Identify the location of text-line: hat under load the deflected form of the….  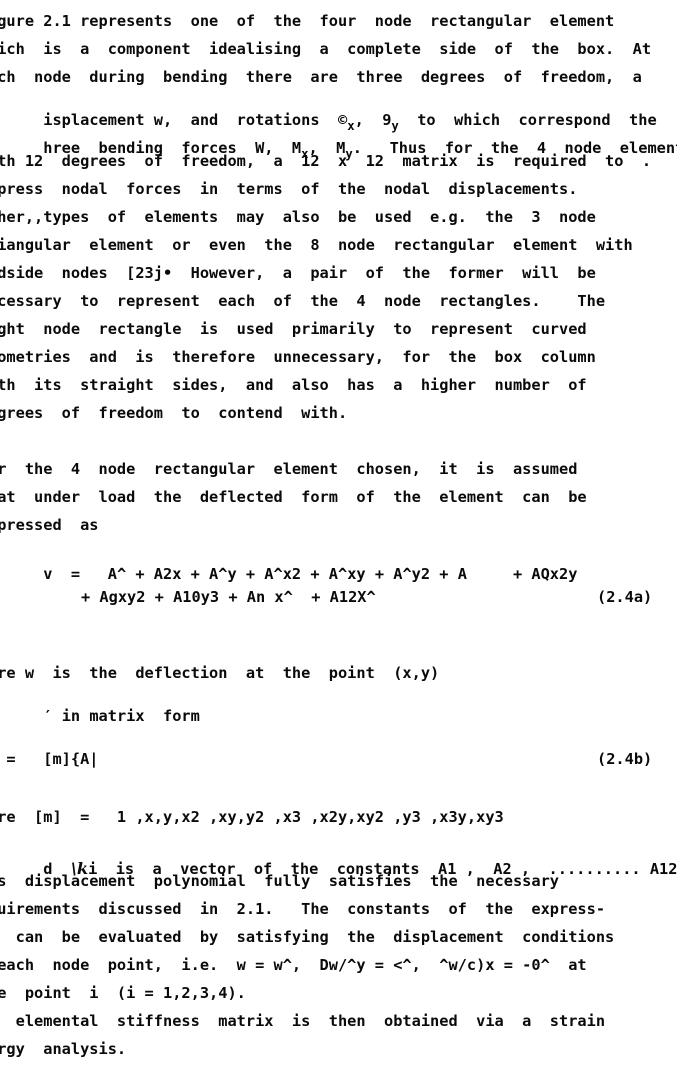
(293, 497).